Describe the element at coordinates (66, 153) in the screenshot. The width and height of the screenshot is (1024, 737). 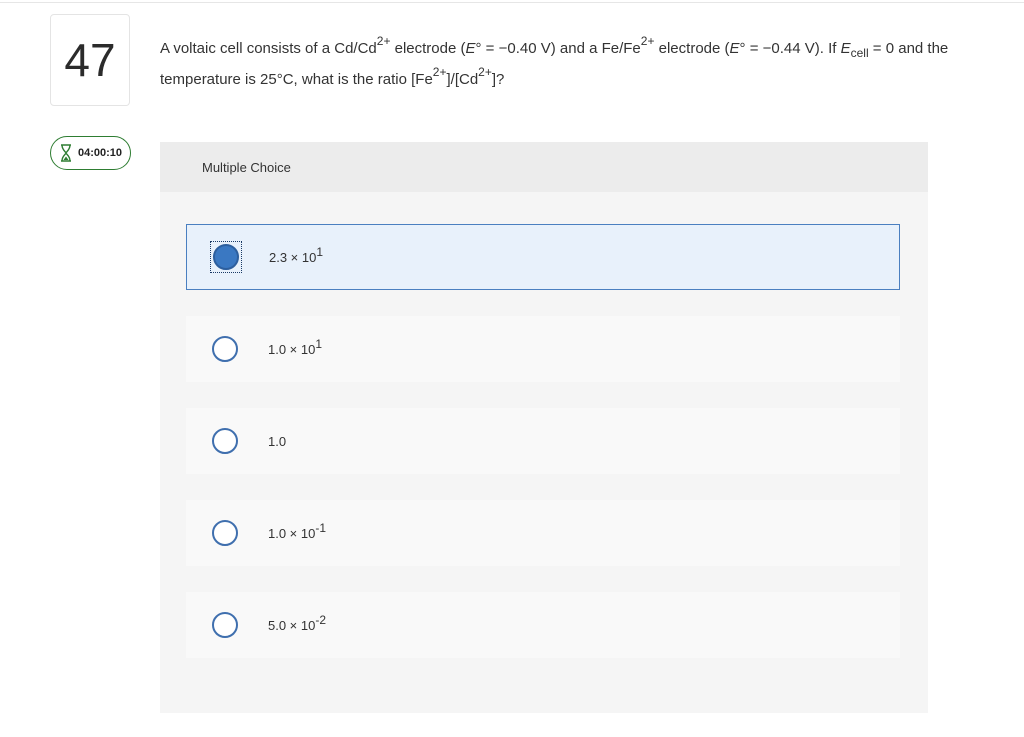
I see `hourglass-icon` at that location.